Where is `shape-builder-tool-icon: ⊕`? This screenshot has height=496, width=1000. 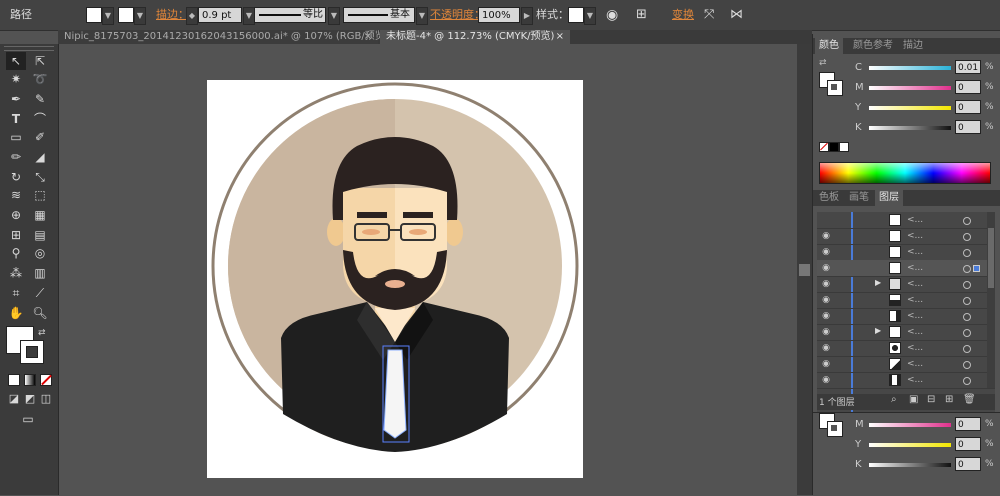
shape-builder-tool-icon: ⊕ is located at coordinates (16, 215).